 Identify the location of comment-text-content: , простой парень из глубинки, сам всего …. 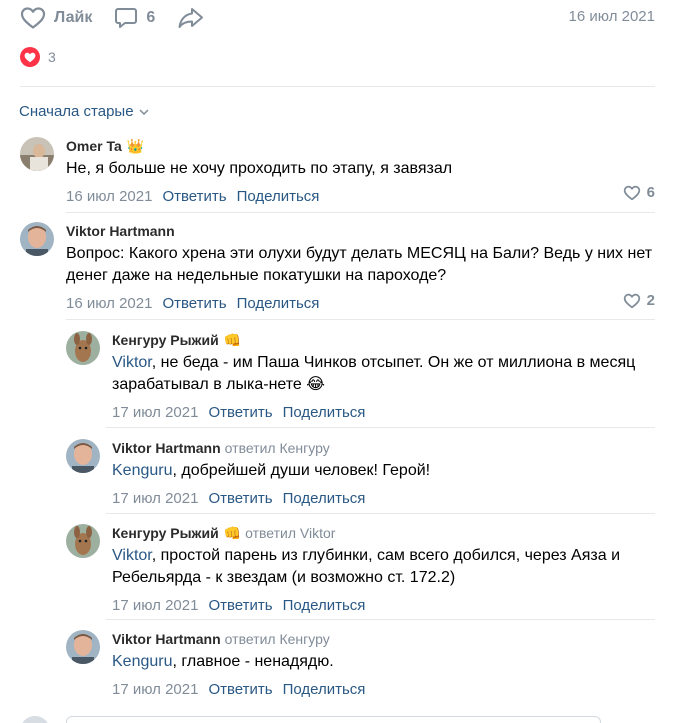
(366, 566).